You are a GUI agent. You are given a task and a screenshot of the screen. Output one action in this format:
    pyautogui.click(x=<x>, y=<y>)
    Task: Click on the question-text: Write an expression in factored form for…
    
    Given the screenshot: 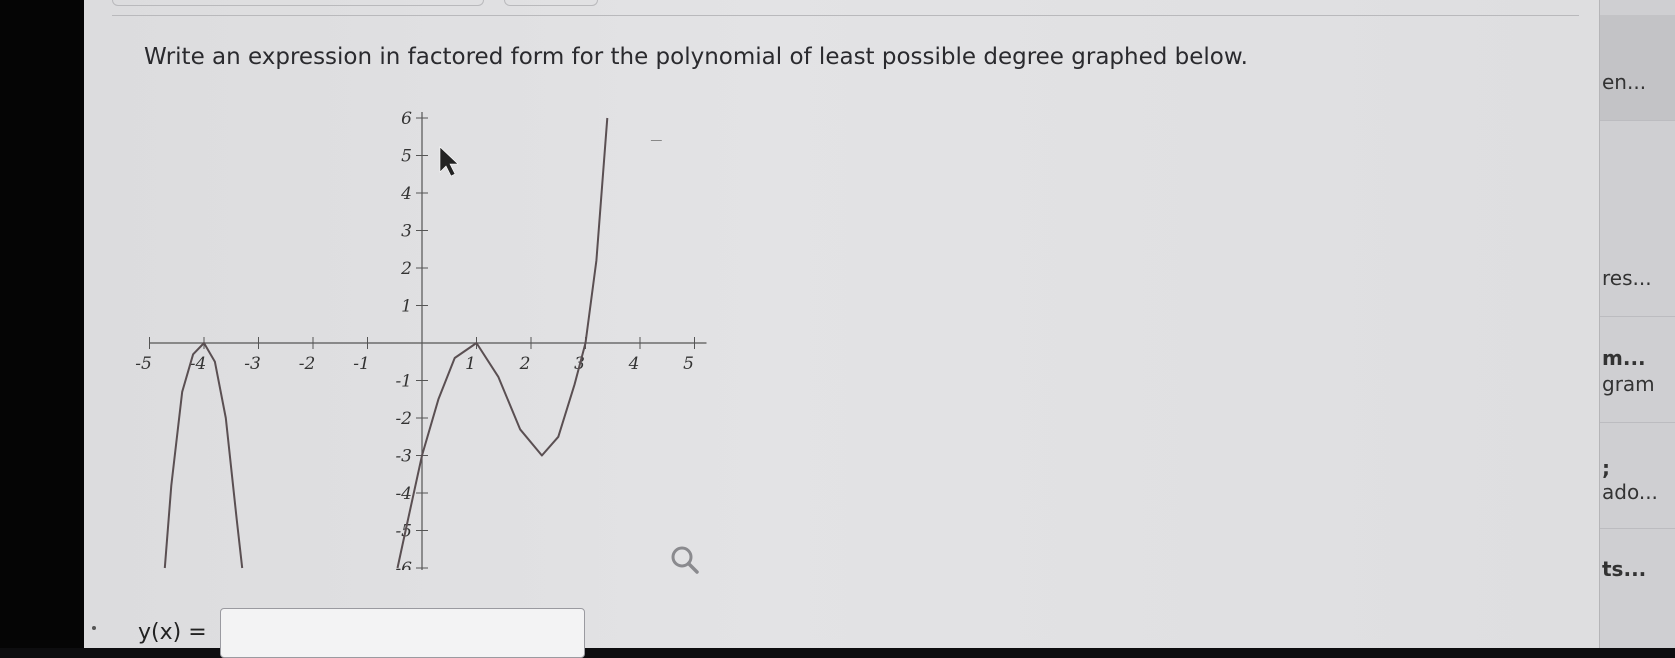 What is the action you would take?
    pyautogui.click(x=696, y=57)
    